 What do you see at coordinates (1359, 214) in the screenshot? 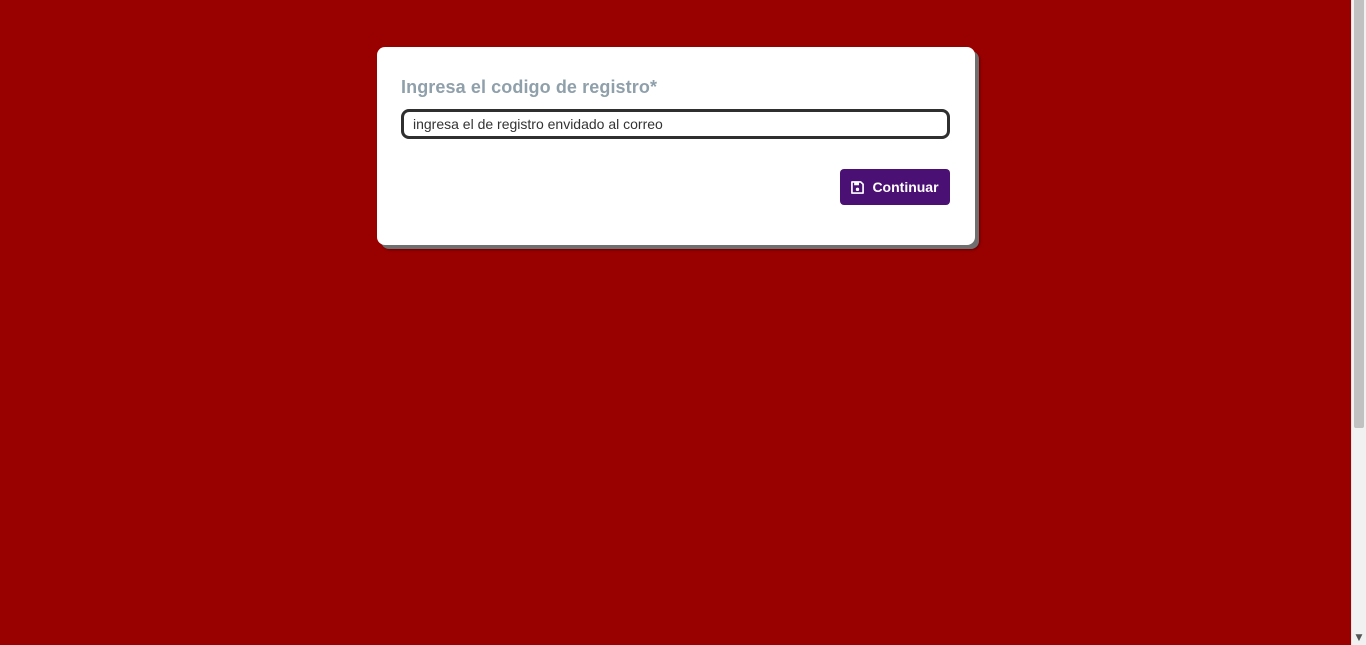
I see `scrollbar-thumb` at bounding box center [1359, 214].